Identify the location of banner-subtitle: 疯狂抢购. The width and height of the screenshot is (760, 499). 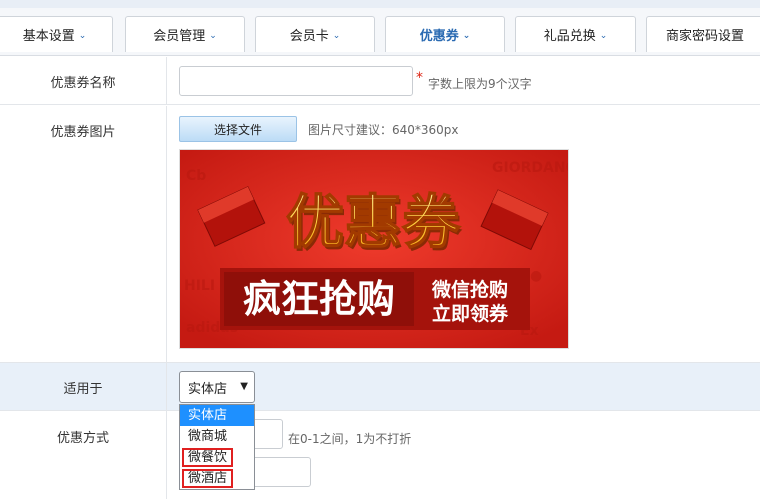
(319, 299).